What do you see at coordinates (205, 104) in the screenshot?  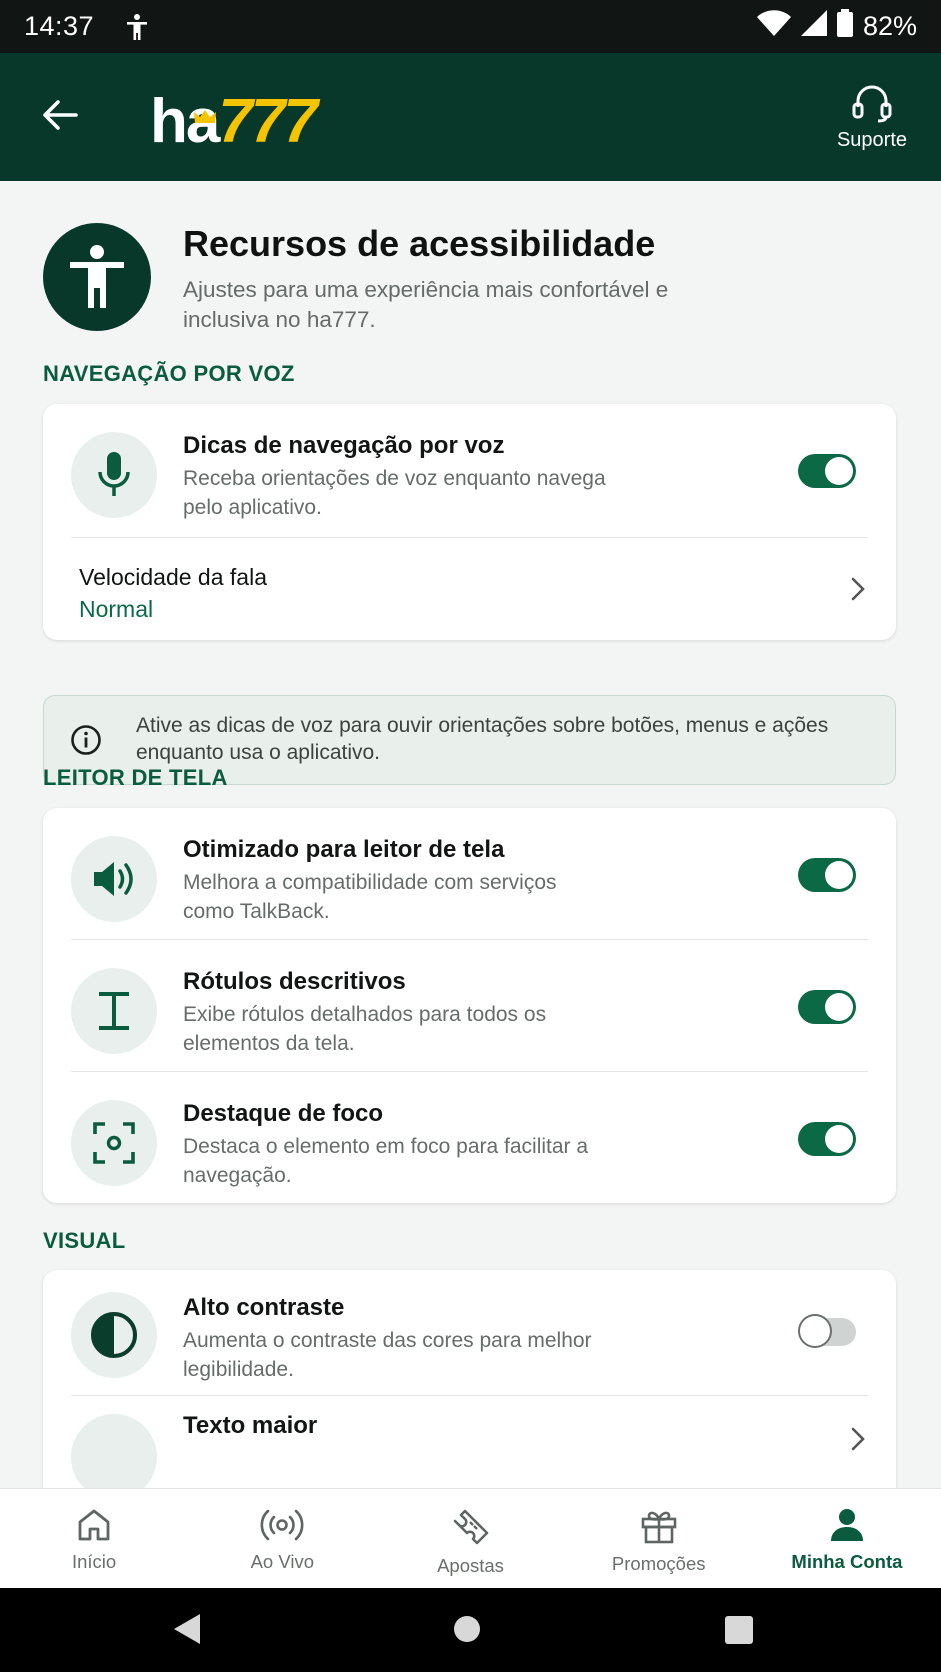 I see `crown-icon` at bounding box center [205, 104].